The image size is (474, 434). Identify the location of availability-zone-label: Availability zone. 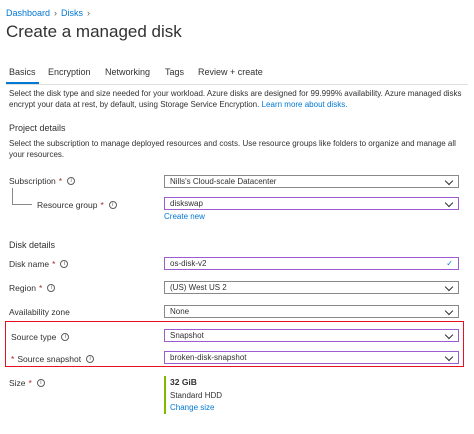
(39, 312).